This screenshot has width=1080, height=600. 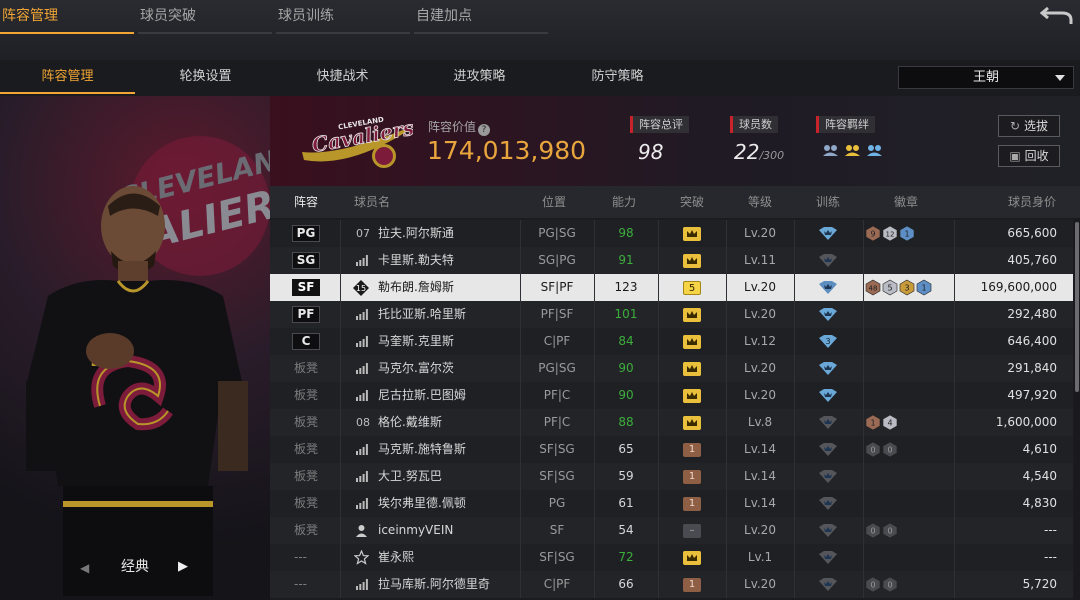 What do you see at coordinates (747, 152) in the screenshot?
I see `player-count-value: 22` at bounding box center [747, 152].